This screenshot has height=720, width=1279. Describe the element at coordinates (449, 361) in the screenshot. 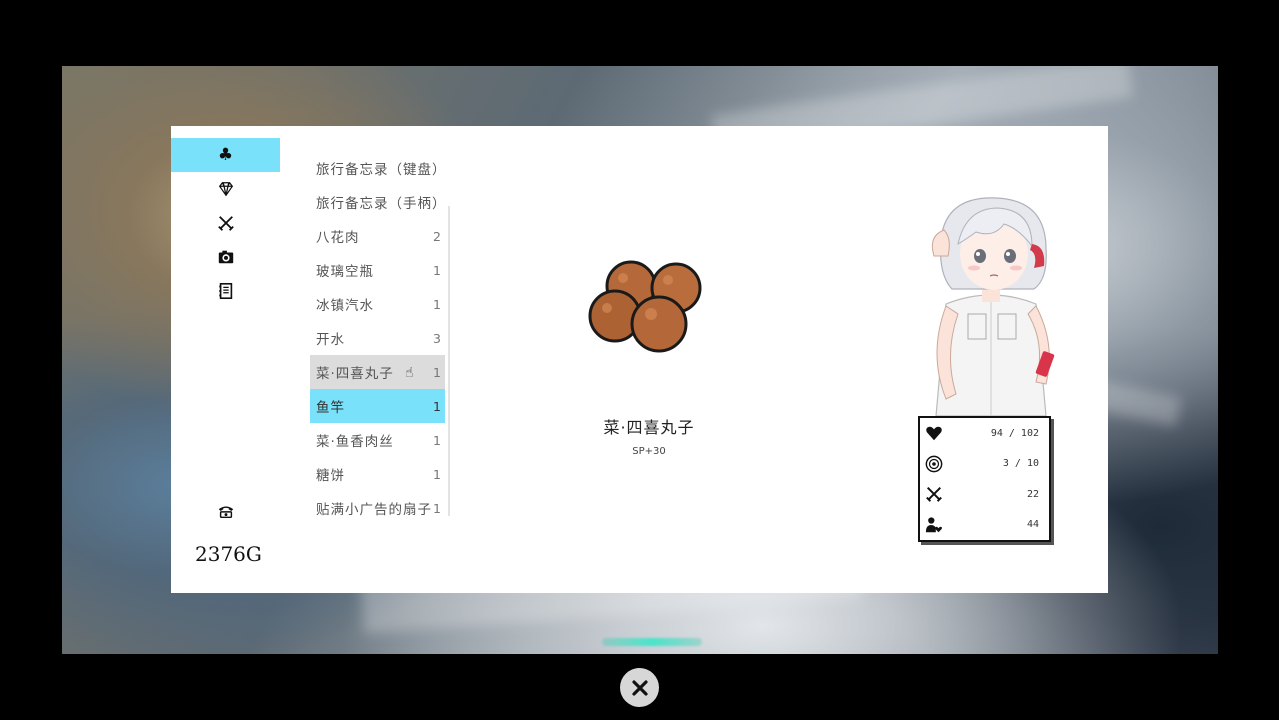

I see `item-list-scrollbar` at that location.